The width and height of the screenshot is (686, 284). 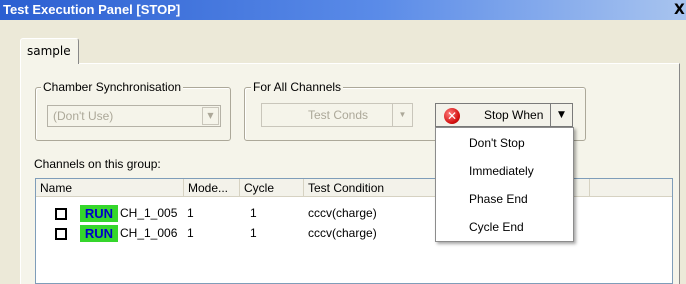 I want to click on chamber-sync-group: Chamber Synchronisation (Don't Use) ▼, so click(x=133, y=110).